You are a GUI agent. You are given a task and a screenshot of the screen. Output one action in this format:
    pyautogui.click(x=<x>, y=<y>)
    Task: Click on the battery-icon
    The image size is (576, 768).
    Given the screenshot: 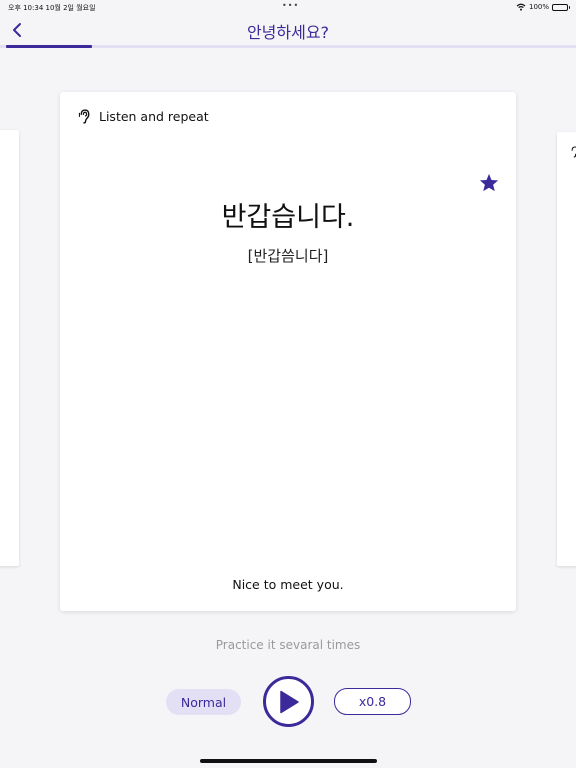 What is the action you would take?
    pyautogui.click(x=561, y=7)
    